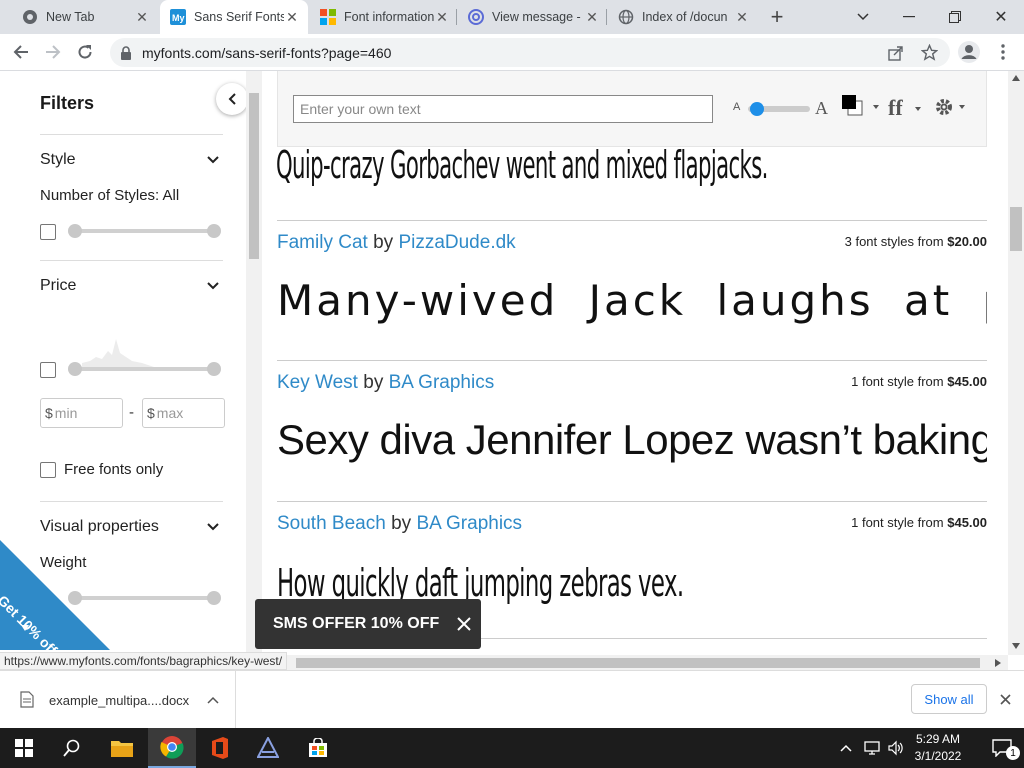  Describe the element at coordinates (131, 412) in the screenshot. I see `price-range-dash: -` at that location.